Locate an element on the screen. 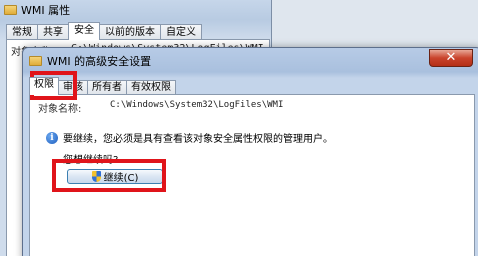 This screenshot has width=478, height=256. tab-auditing: 审核 is located at coordinates (73, 87).